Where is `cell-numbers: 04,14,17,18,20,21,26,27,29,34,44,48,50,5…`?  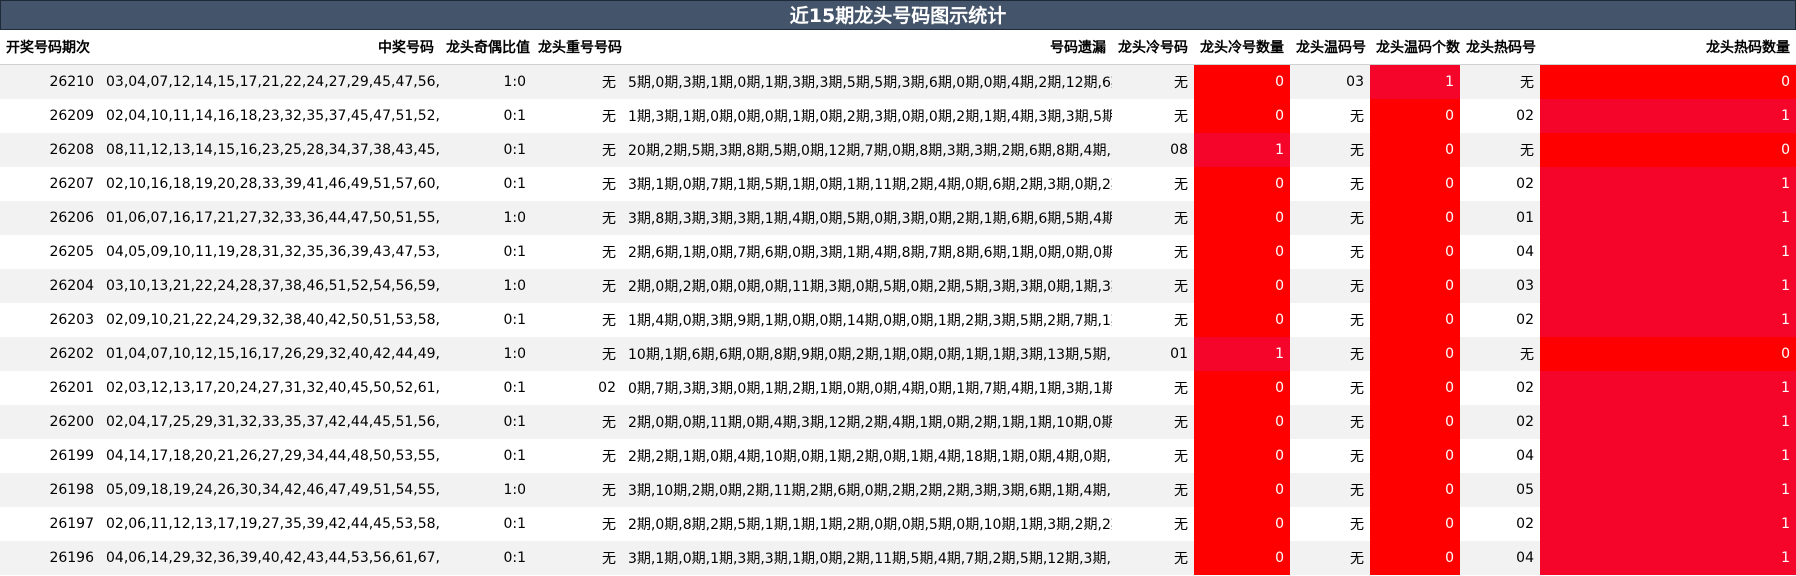 cell-numbers: 04,14,17,18,20,21,26,27,29,34,44,48,50,5… is located at coordinates (270, 456).